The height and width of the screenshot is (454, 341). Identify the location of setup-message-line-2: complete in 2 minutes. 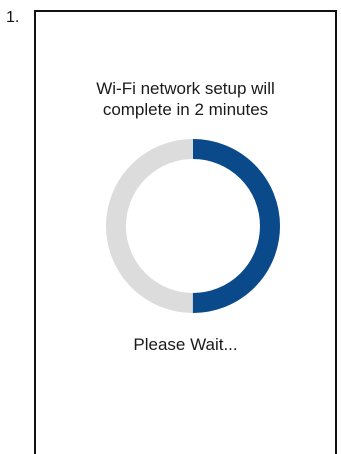
(185, 109).